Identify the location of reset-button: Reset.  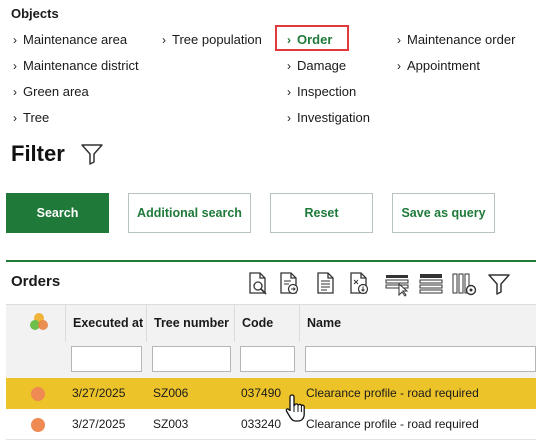
(321, 213).